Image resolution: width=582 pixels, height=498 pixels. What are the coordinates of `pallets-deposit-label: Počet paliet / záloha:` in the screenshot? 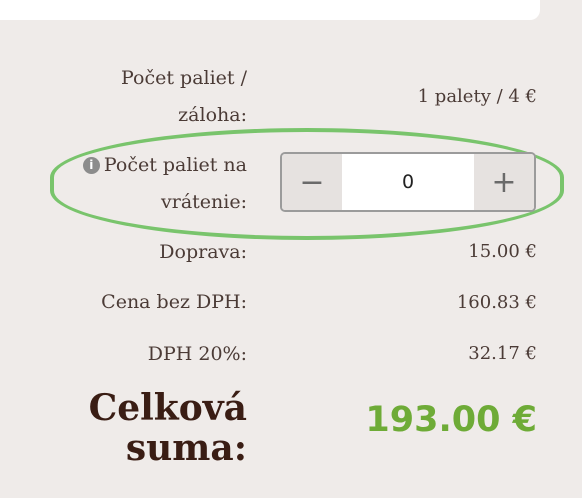 It's located at (184, 97).